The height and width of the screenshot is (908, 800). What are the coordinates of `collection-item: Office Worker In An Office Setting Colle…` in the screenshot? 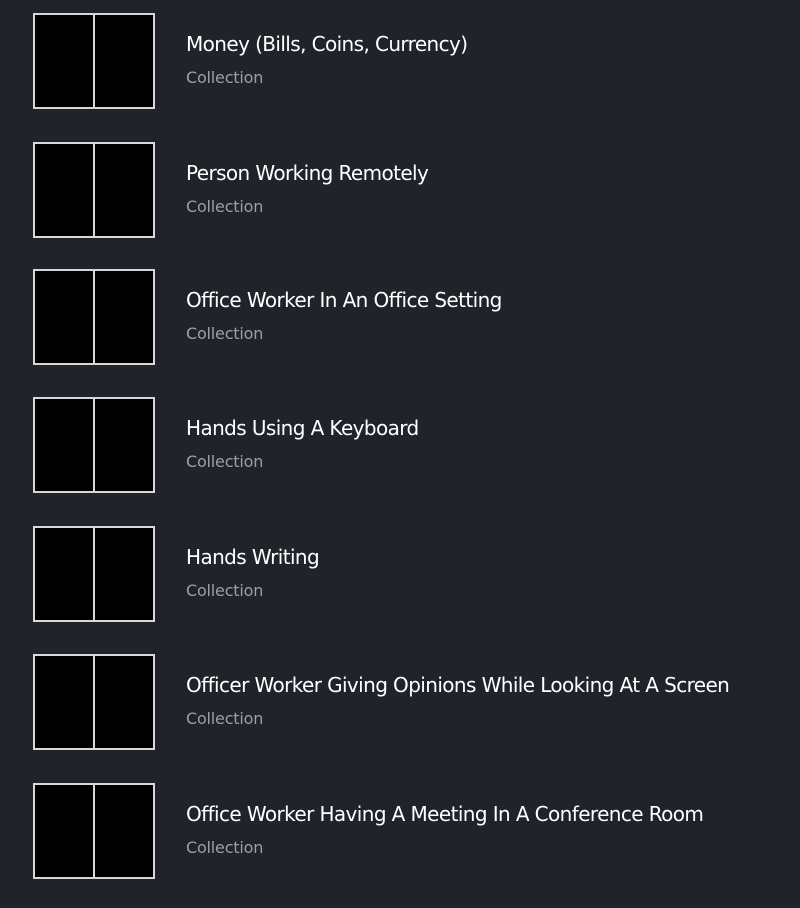 It's located at (400, 320).